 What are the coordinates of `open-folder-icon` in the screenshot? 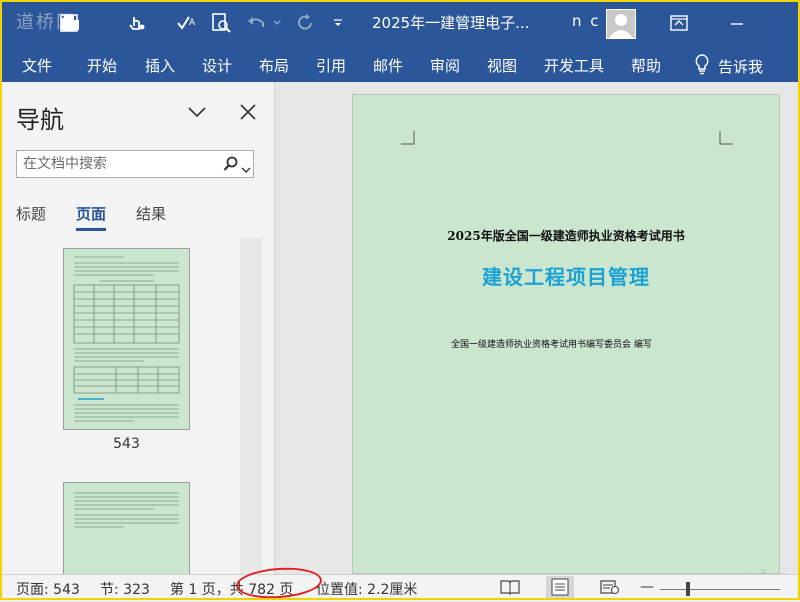 It's located at (70, 23).